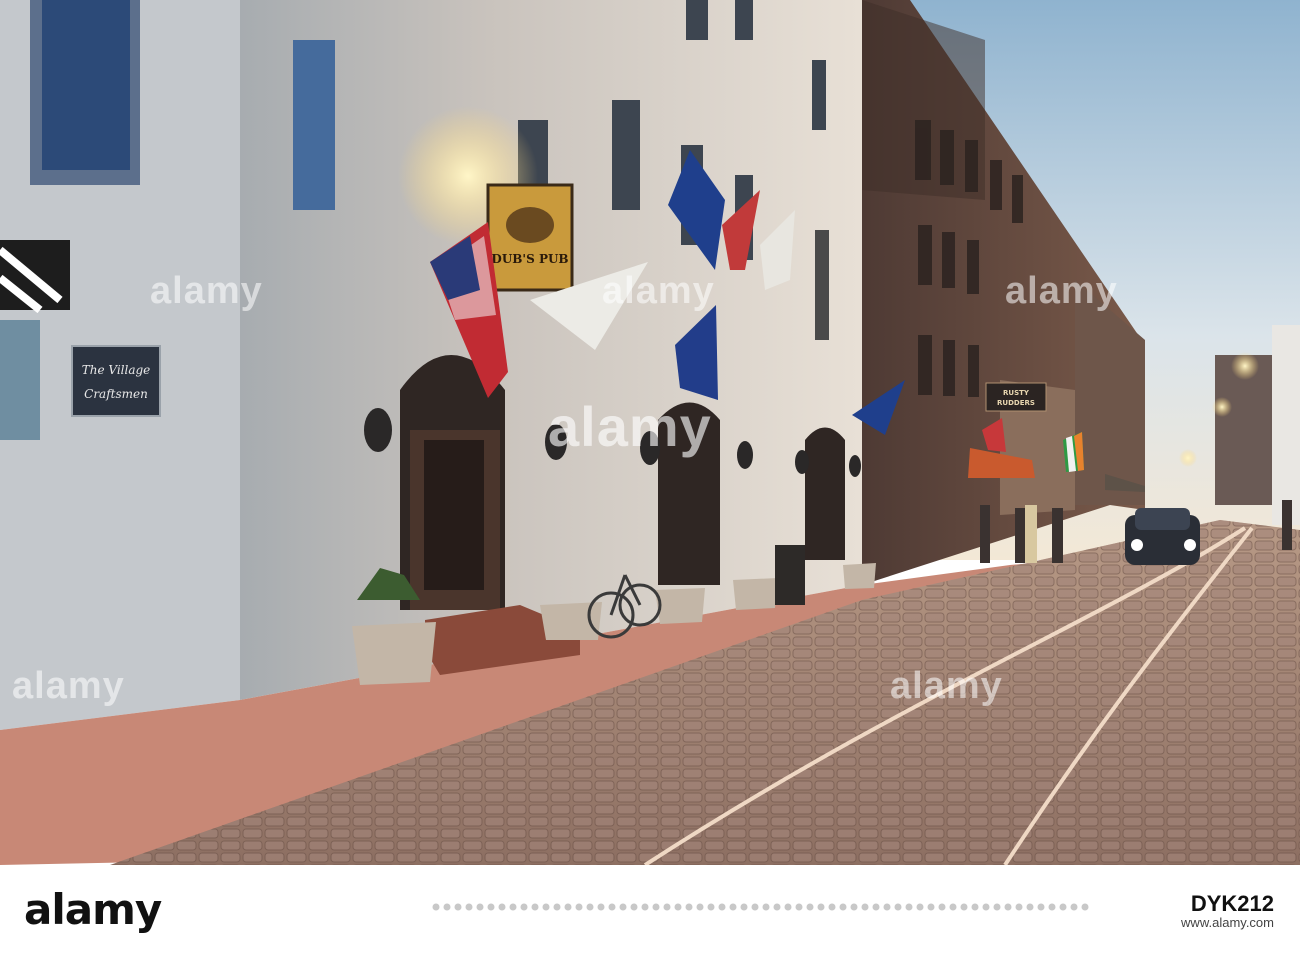 The height and width of the screenshot is (955, 1300). Describe the element at coordinates (1162, 536) in the screenshot. I see `dark-car` at that location.